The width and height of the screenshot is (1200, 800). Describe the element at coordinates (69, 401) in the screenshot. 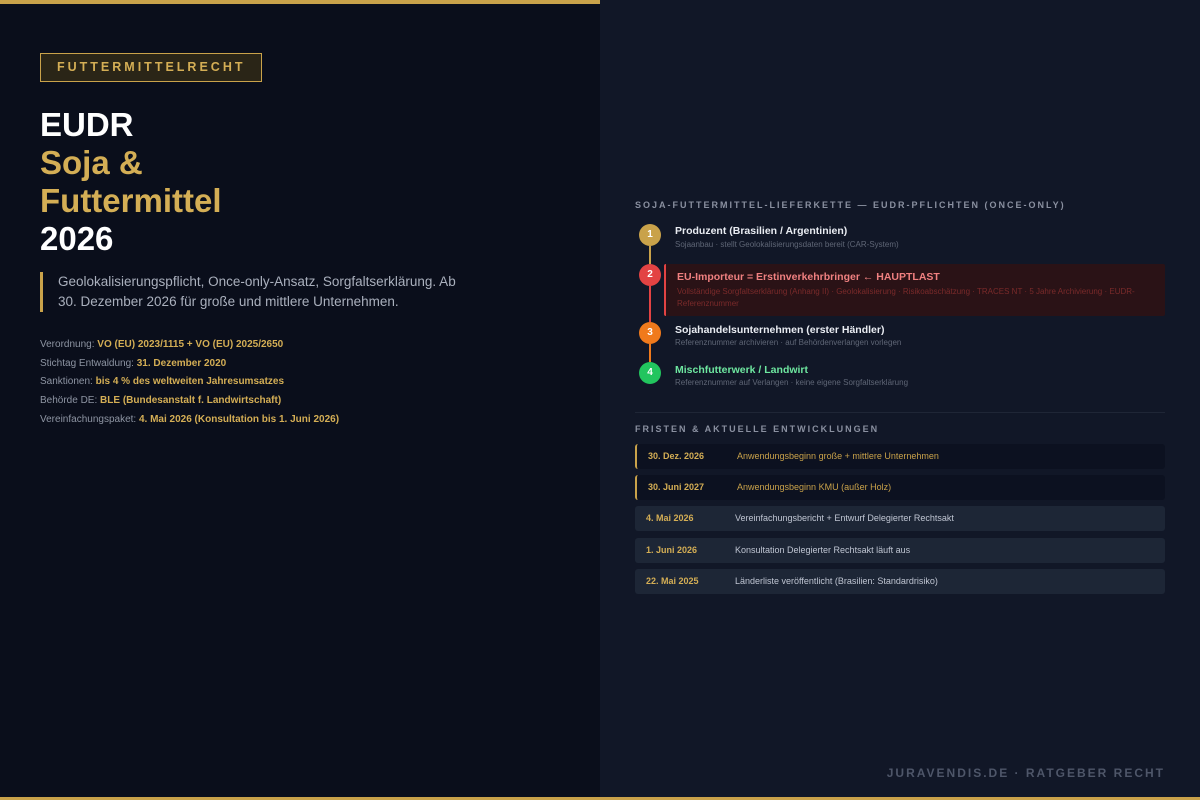

I see `fact-label: Behörde DE:` at that location.